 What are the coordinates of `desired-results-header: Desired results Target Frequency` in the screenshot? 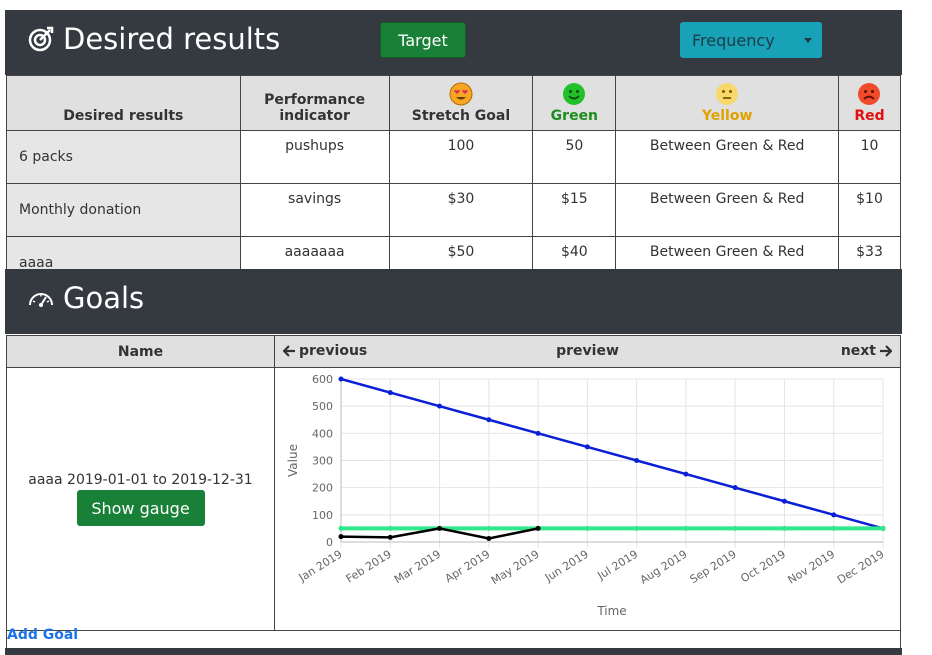 It's located at (453, 42).